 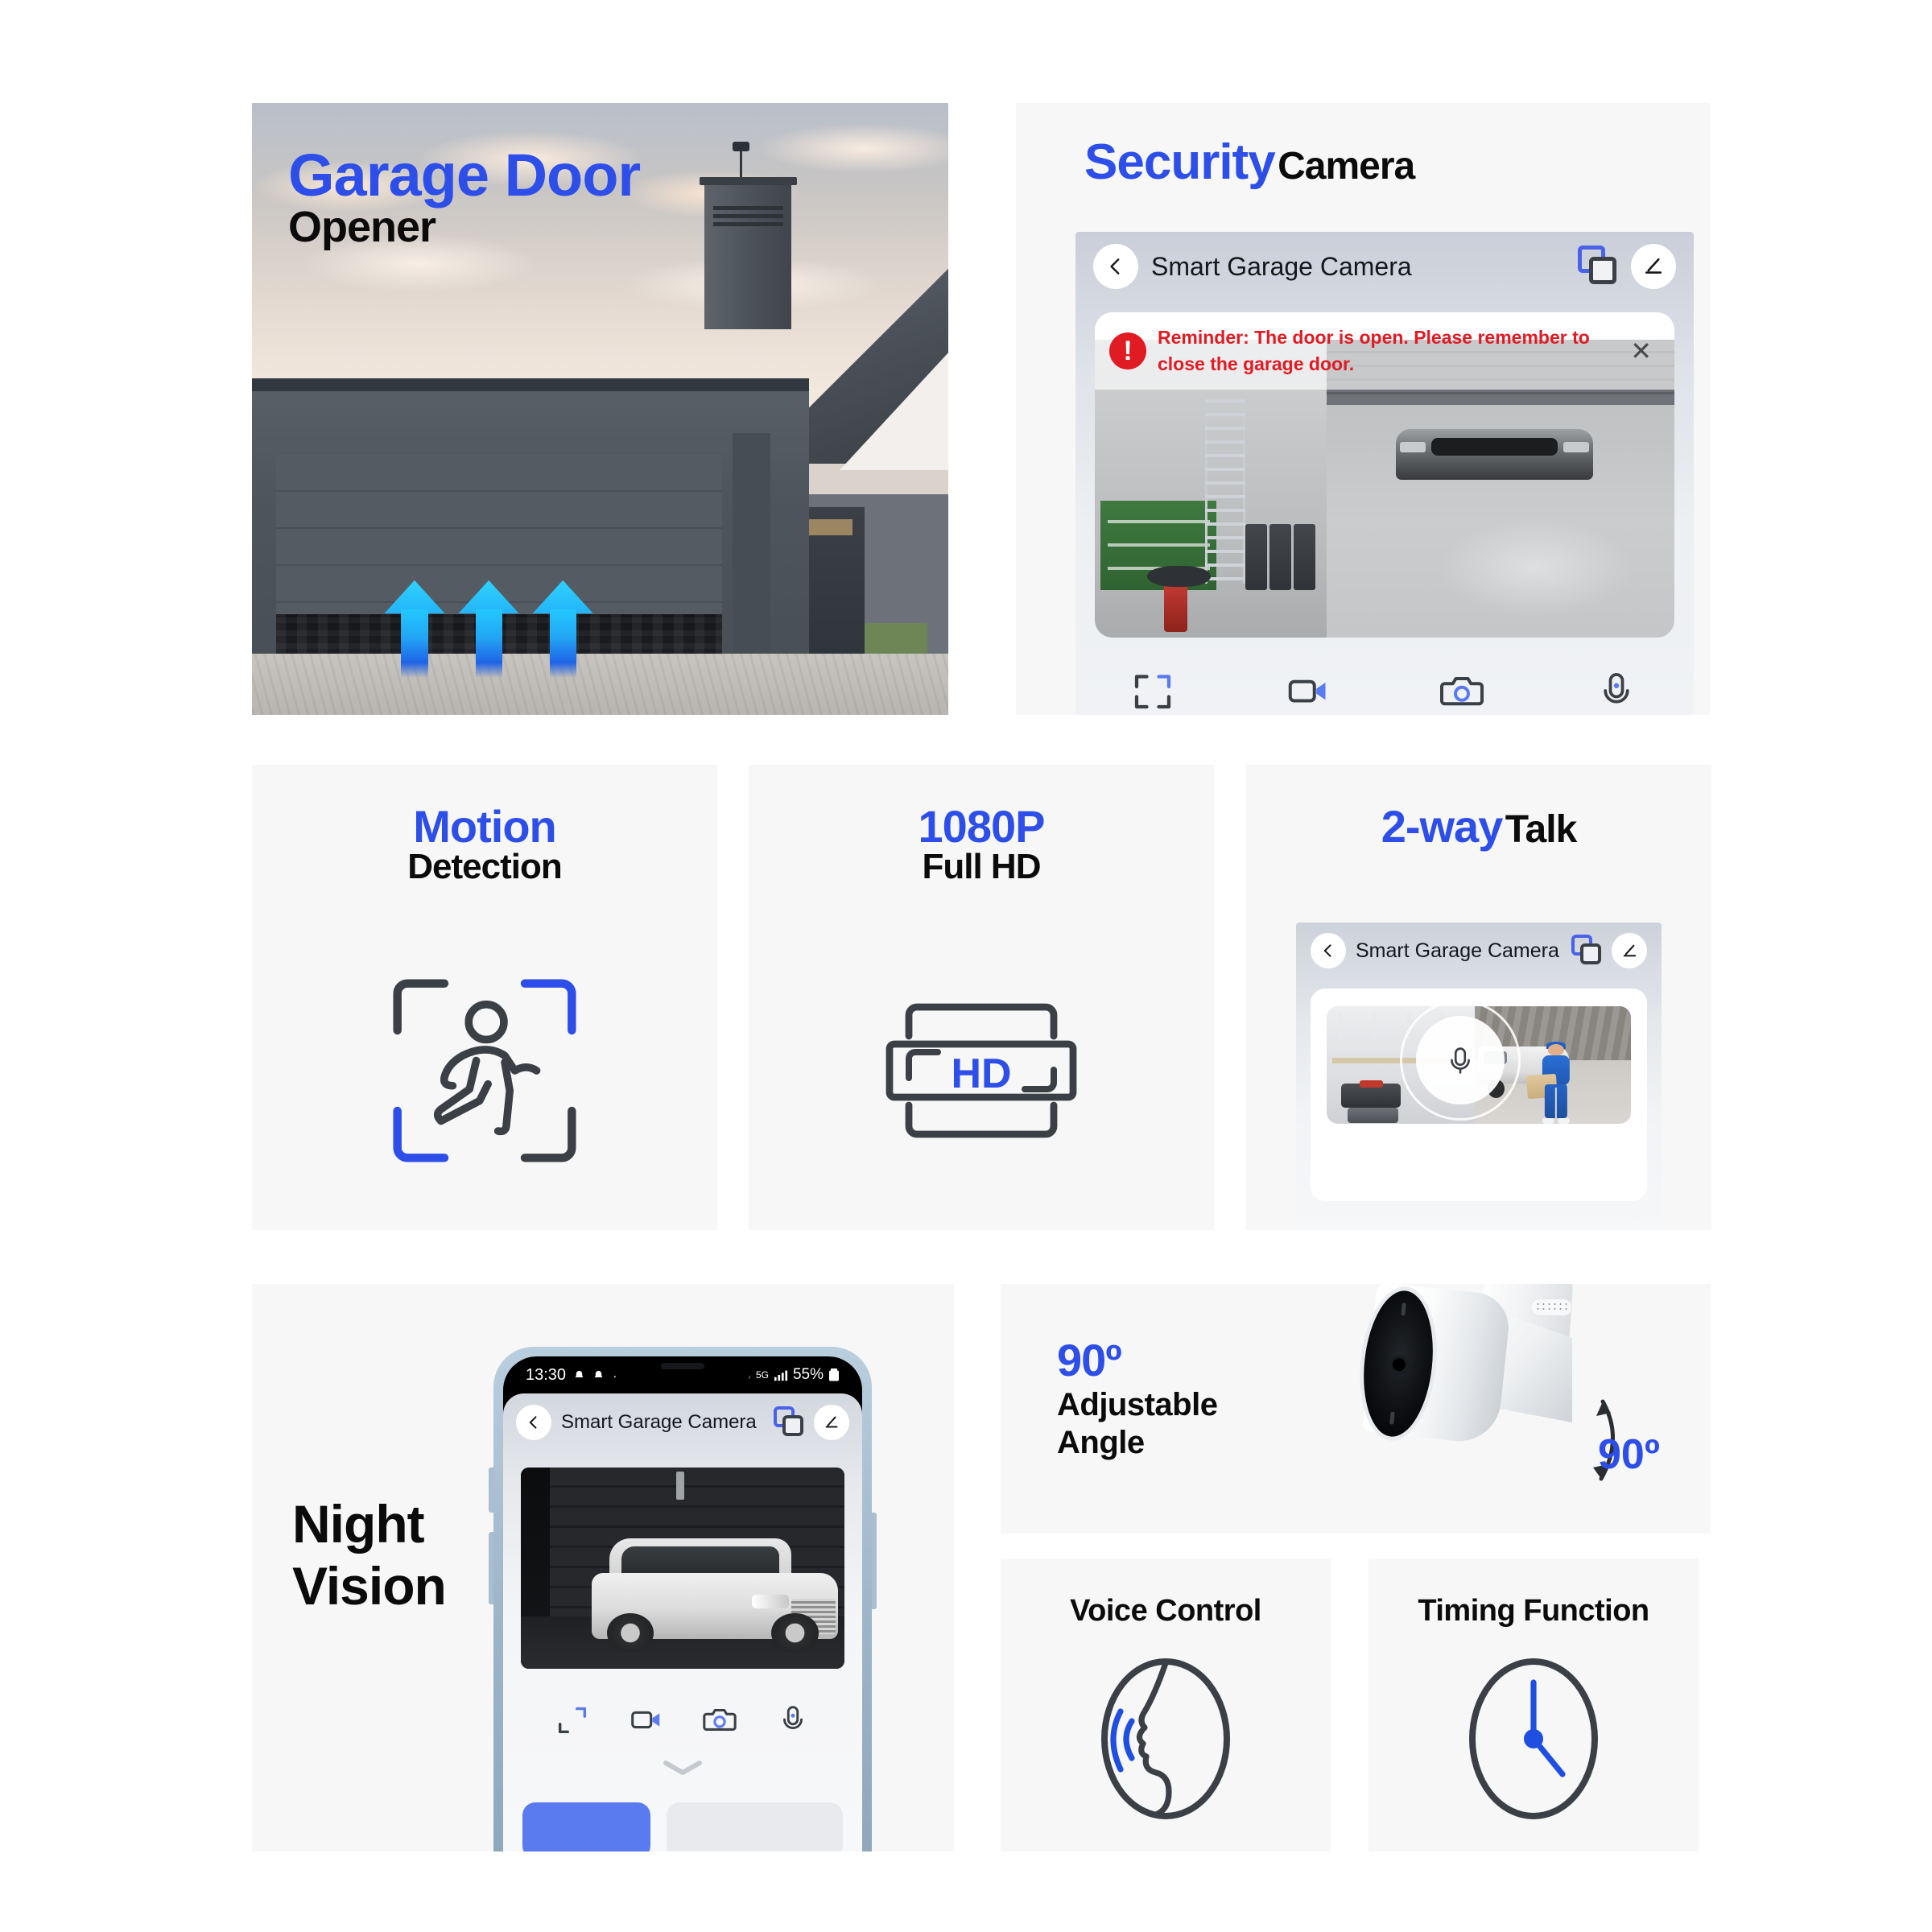 What do you see at coordinates (682, 1370) in the screenshot?
I see `phone-notch` at bounding box center [682, 1370].